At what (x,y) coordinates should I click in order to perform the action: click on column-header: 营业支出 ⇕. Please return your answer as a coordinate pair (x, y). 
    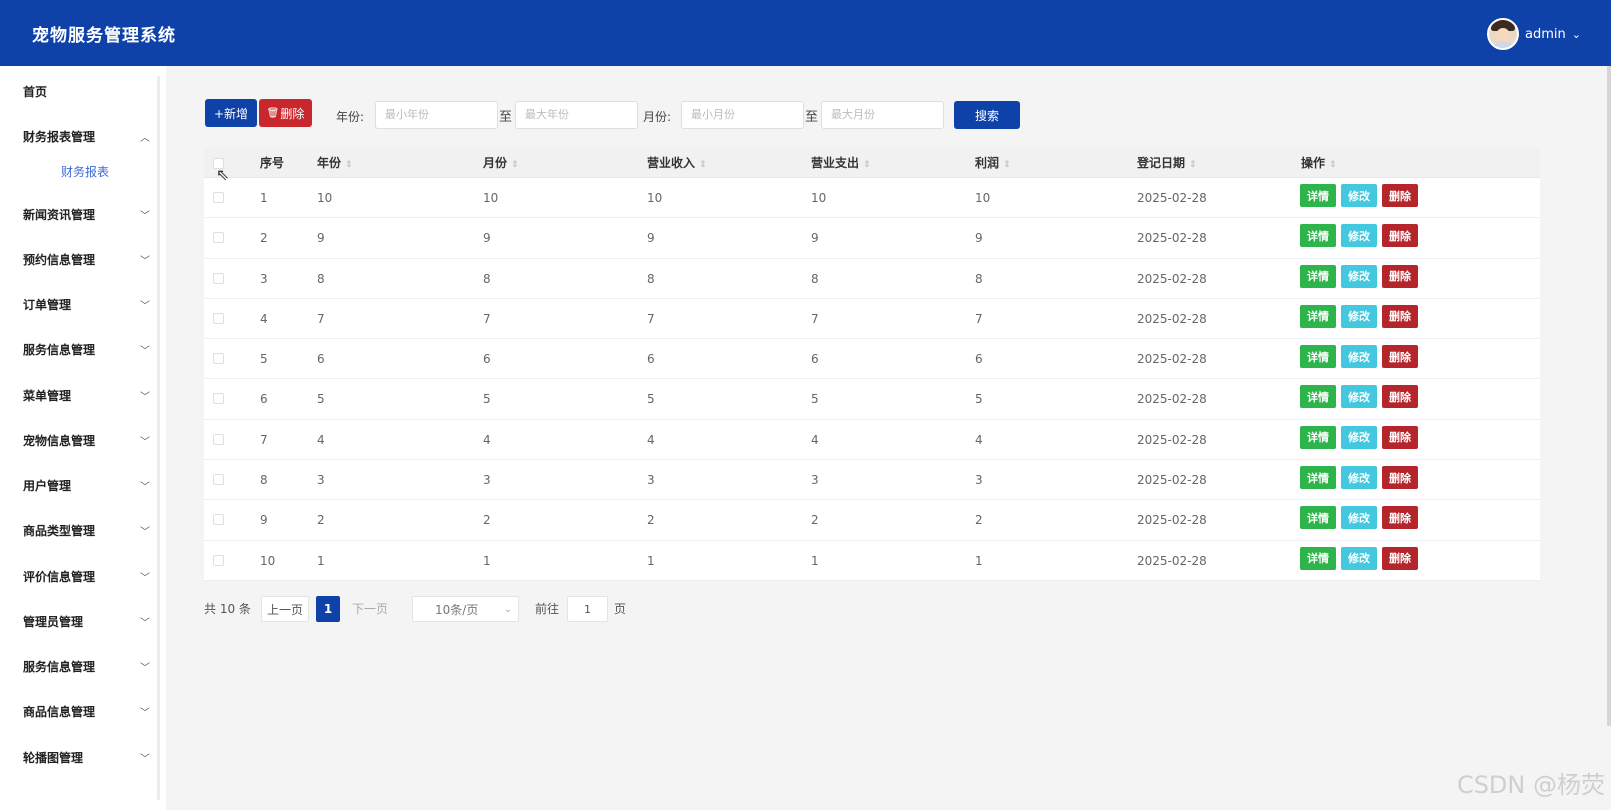
    Looking at the image, I should click on (841, 163).